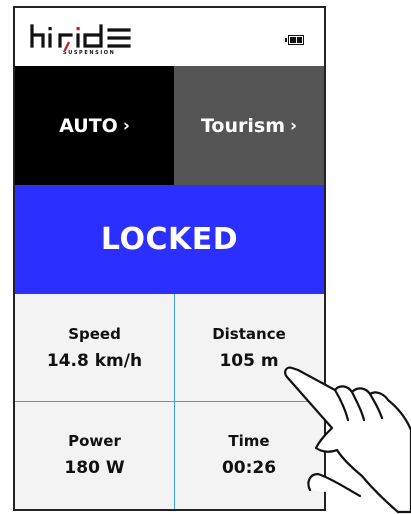  What do you see at coordinates (94, 360) in the screenshot?
I see `metric-value: 14.8 km/h` at bounding box center [94, 360].